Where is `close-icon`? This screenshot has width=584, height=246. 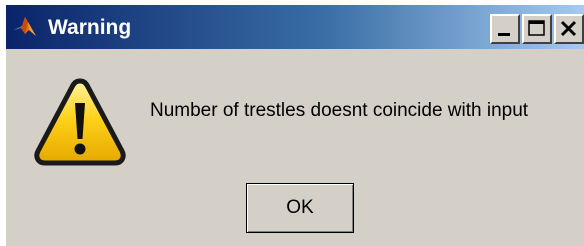
close-icon is located at coordinates (568, 28).